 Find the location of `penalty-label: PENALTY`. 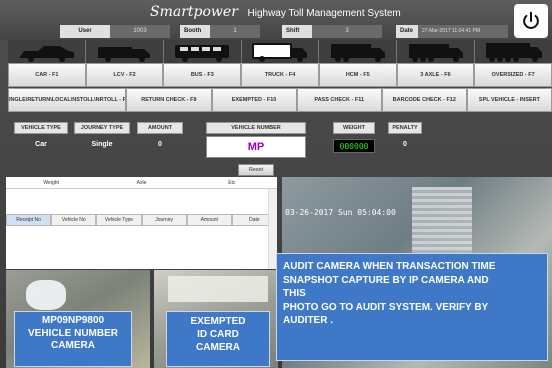

penalty-label: PENALTY is located at coordinates (405, 128).